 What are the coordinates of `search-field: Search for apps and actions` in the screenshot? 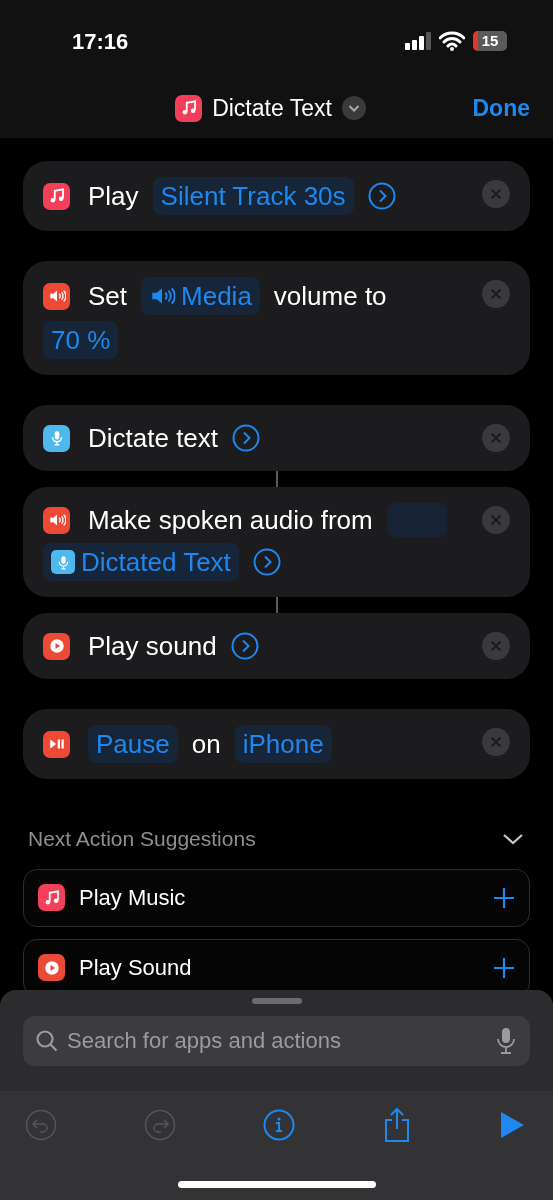 It's located at (276, 1041).